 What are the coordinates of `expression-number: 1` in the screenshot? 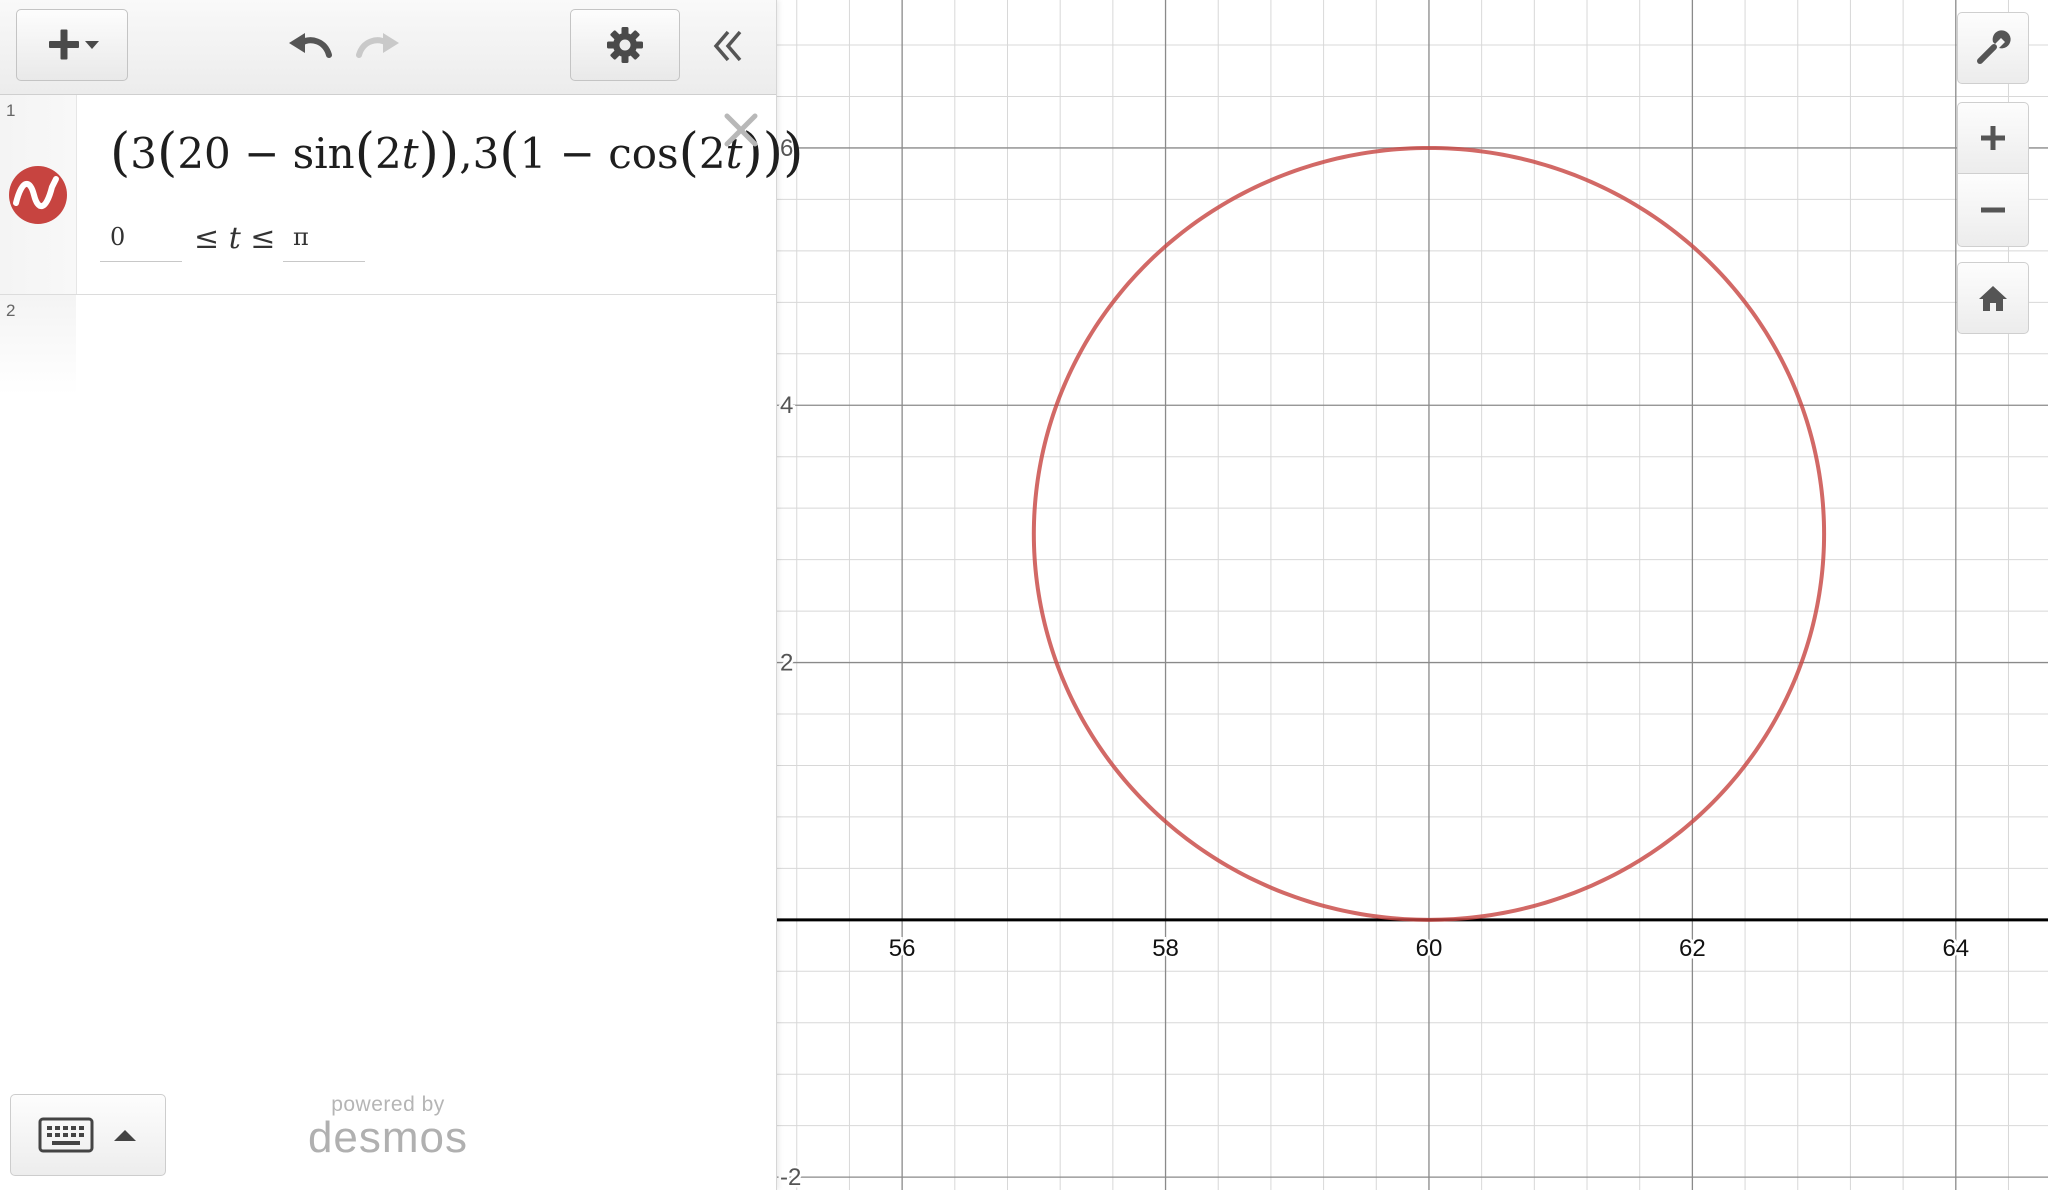 It's located at (11, 110).